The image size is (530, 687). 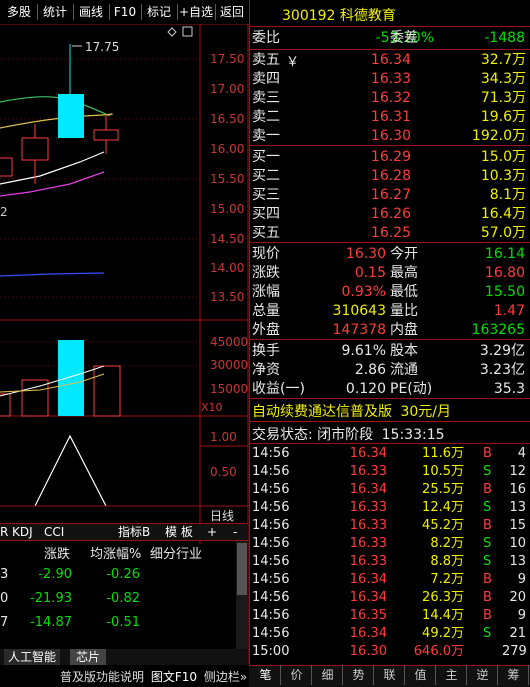 What do you see at coordinates (4, 574) in the screenshot?
I see `row-code: 3` at bounding box center [4, 574].